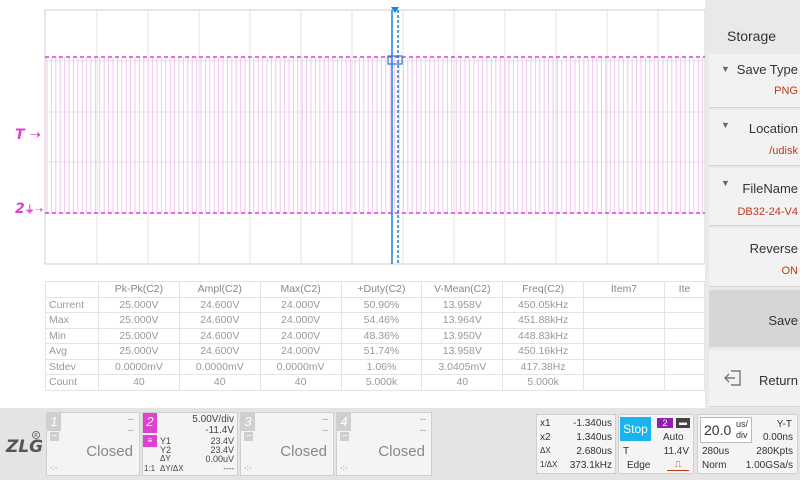  I want to click on filename-value: DB32-24-V4, so click(767, 212).